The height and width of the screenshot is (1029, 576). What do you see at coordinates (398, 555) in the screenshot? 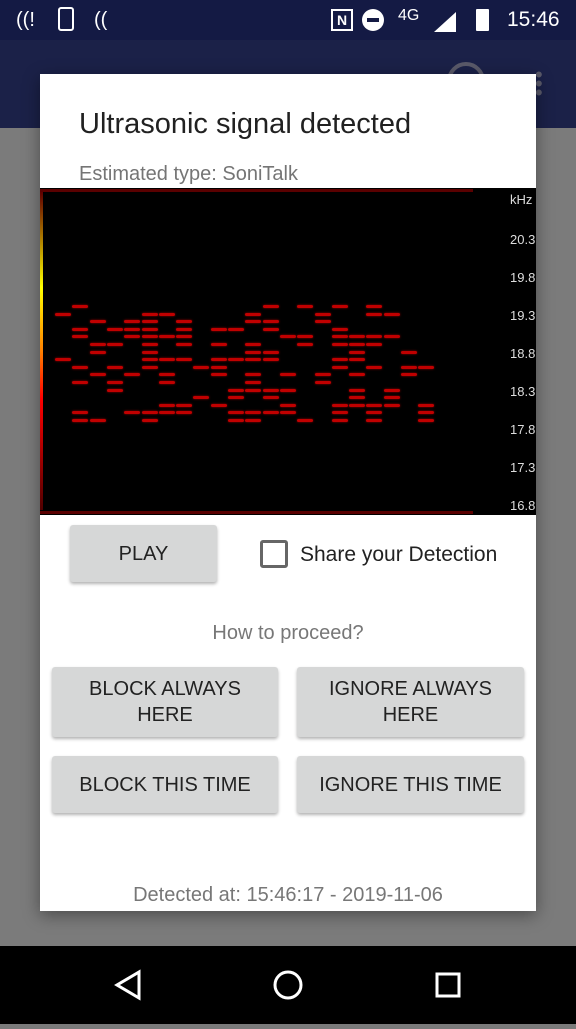
I see `share-label: Share your Detection` at bounding box center [398, 555].